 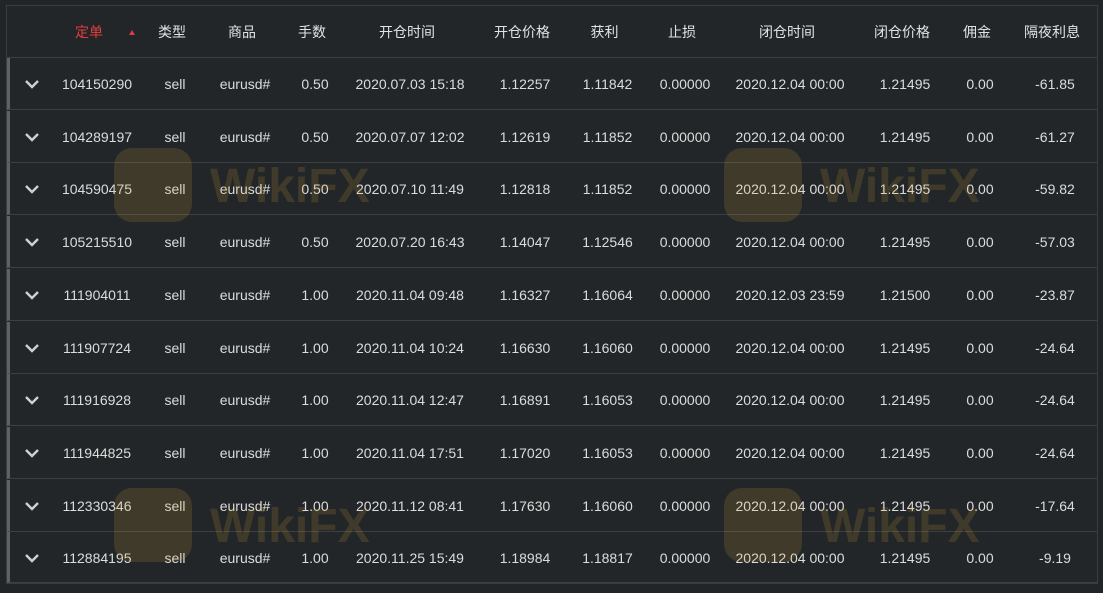 What do you see at coordinates (410, 242) in the screenshot?
I see `cell-open-time: 2020.07.20 16:43` at bounding box center [410, 242].